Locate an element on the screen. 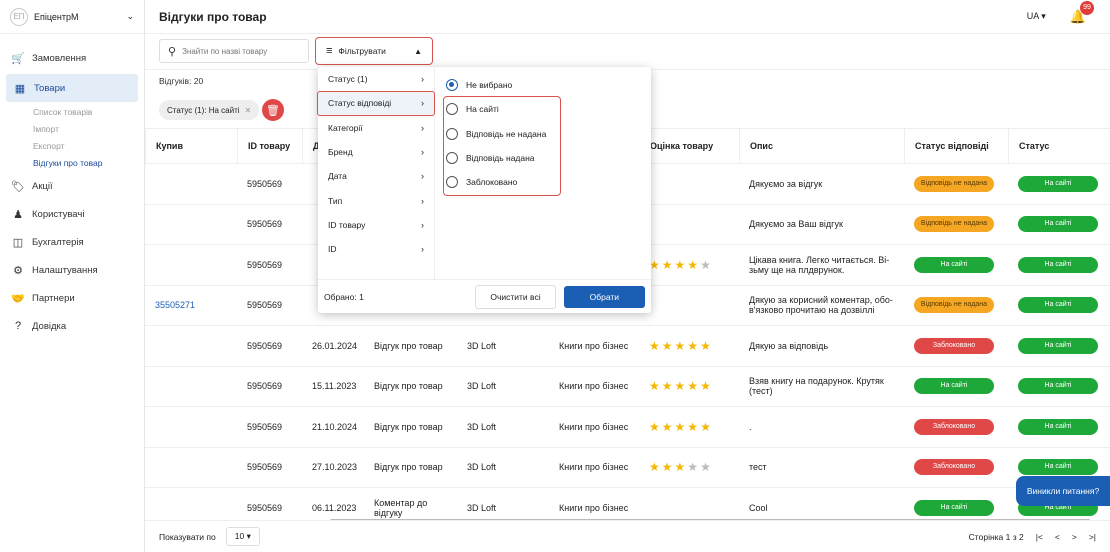  sidebar-item-6: 🤝 Партнери is located at coordinates (72, 298).